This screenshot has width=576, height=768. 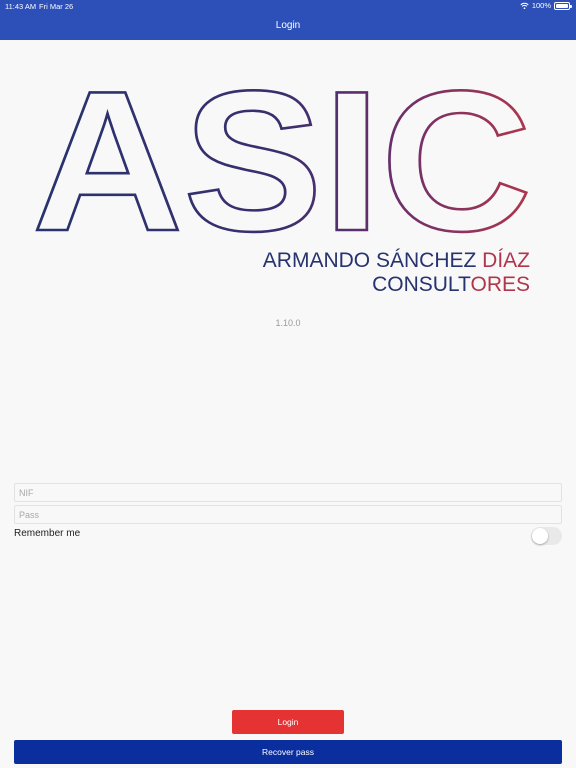 I want to click on logo-name-part2: DÍAZ, so click(x=506, y=260).